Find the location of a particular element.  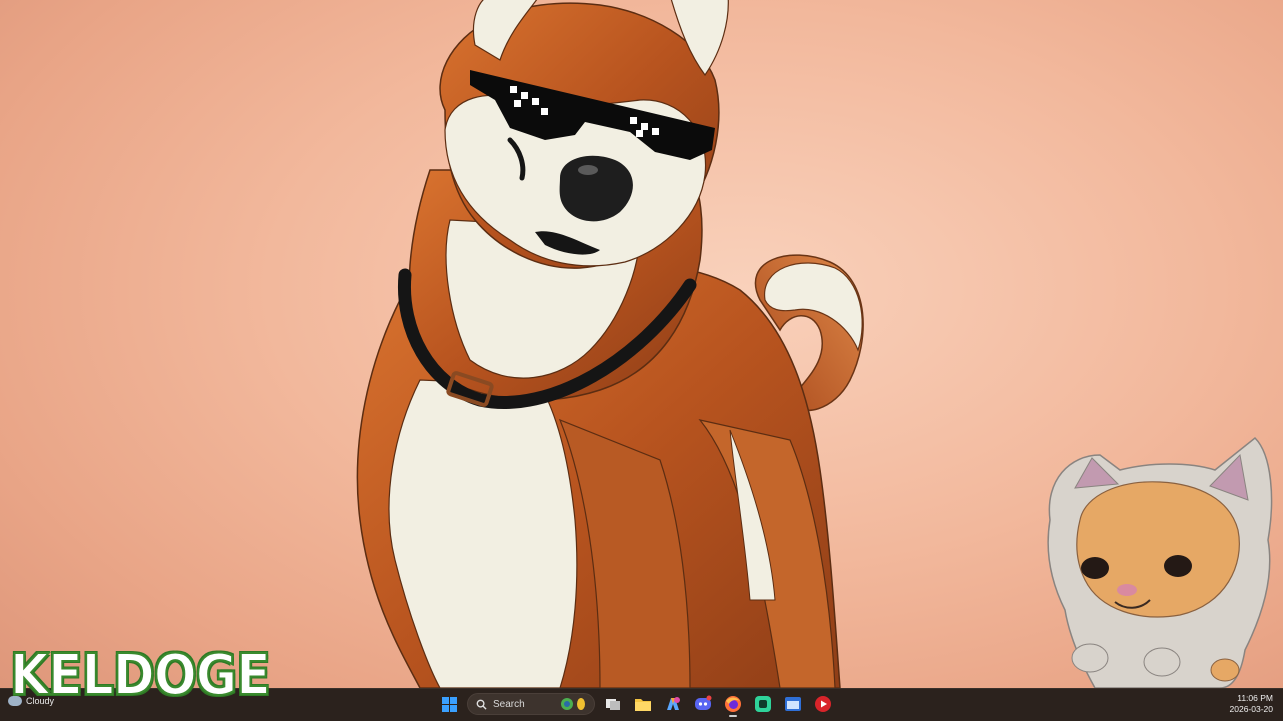

task-view-icon is located at coordinates (613, 704).